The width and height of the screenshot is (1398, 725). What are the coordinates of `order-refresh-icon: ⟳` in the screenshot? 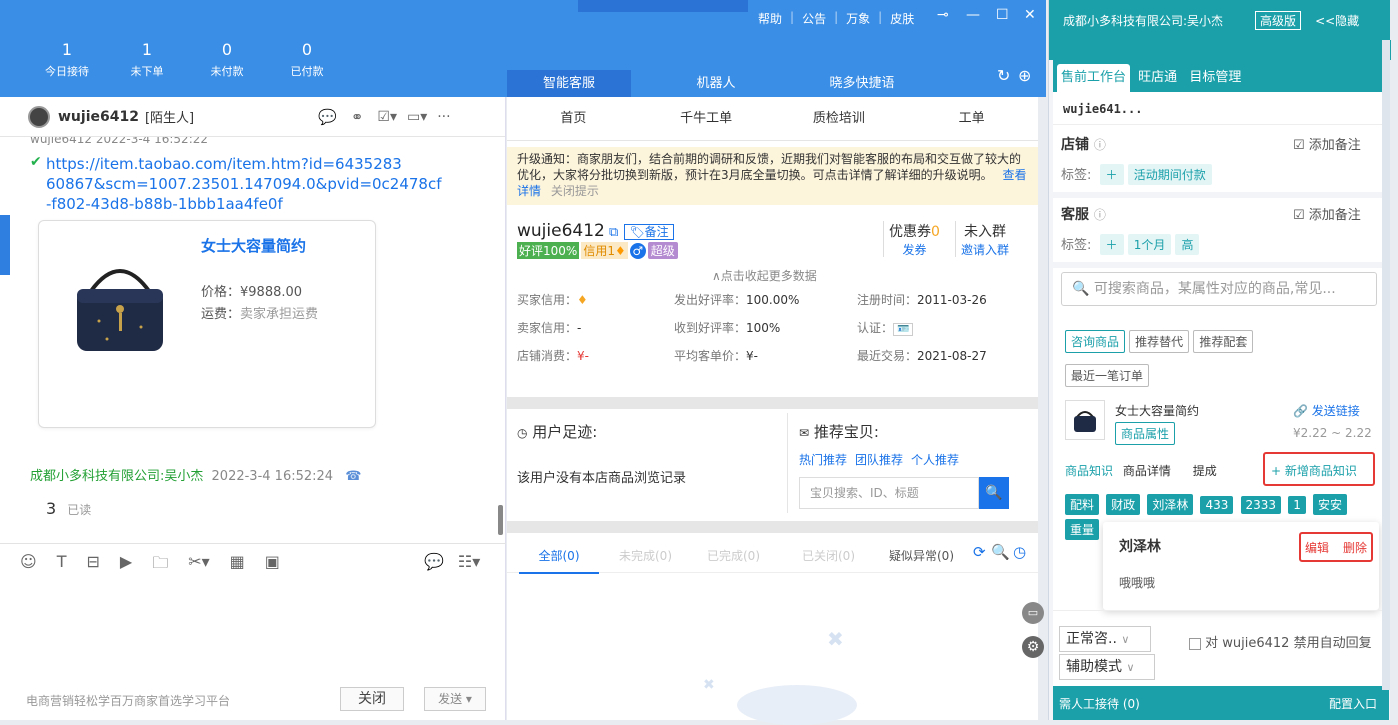 It's located at (979, 552).